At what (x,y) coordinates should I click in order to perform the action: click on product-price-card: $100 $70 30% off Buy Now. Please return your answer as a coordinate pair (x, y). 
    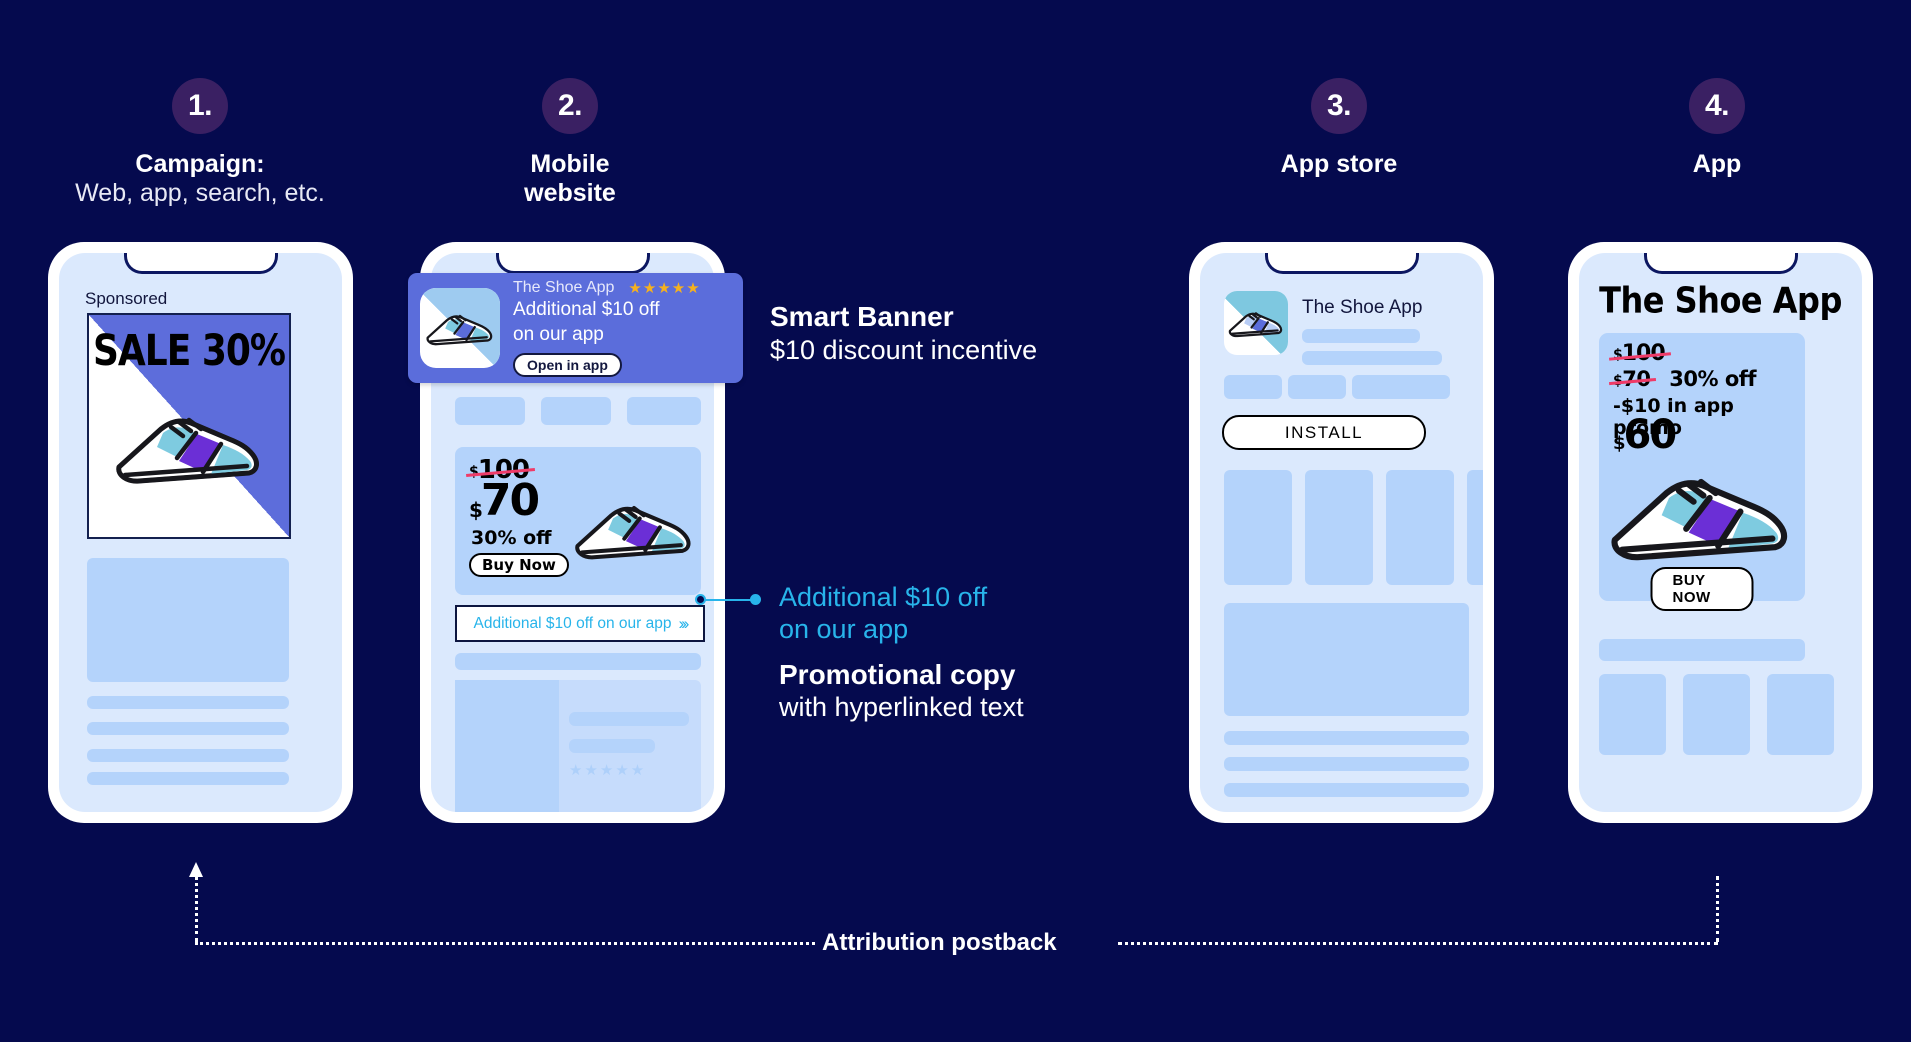
    Looking at the image, I should click on (578, 521).